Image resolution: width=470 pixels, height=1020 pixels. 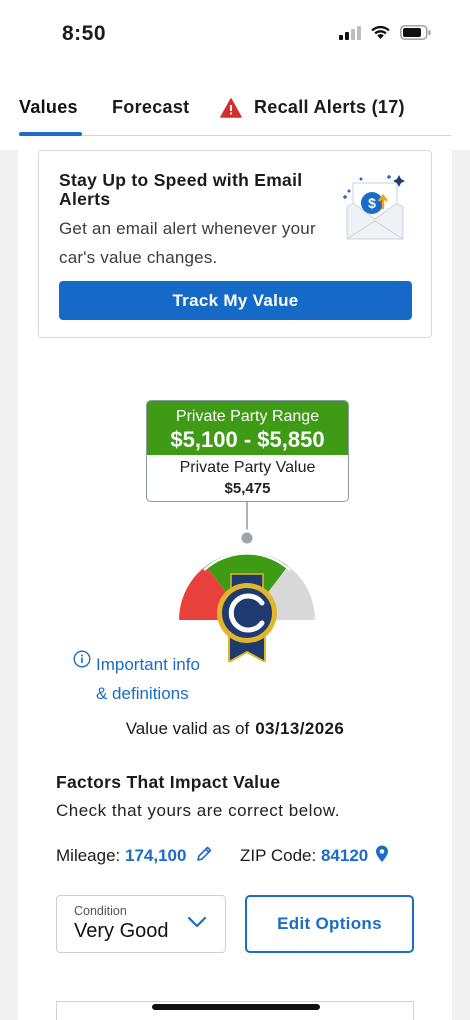 What do you see at coordinates (82, 659) in the screenshot?
I see `info-icon` at bounding box center [82, 659].